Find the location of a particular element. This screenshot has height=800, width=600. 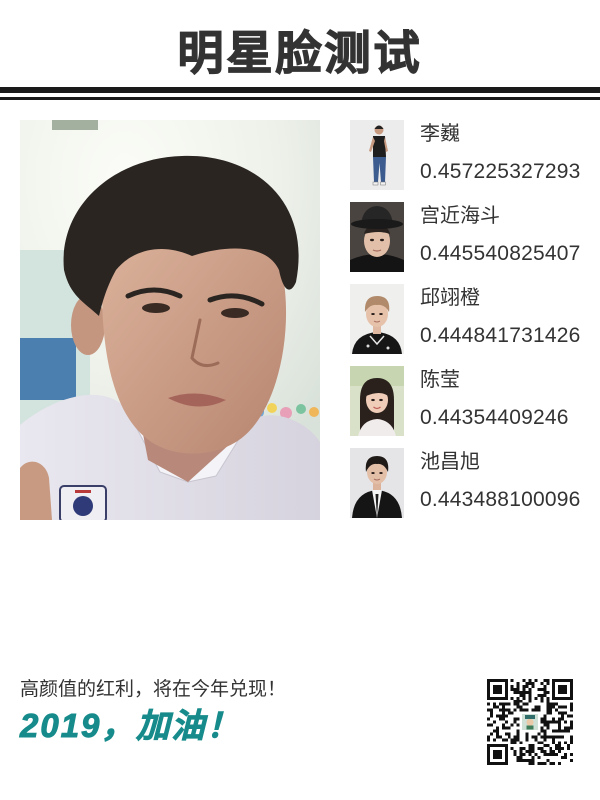

similarity-score: 0.443488100096 is located at coordinates (500, 499).